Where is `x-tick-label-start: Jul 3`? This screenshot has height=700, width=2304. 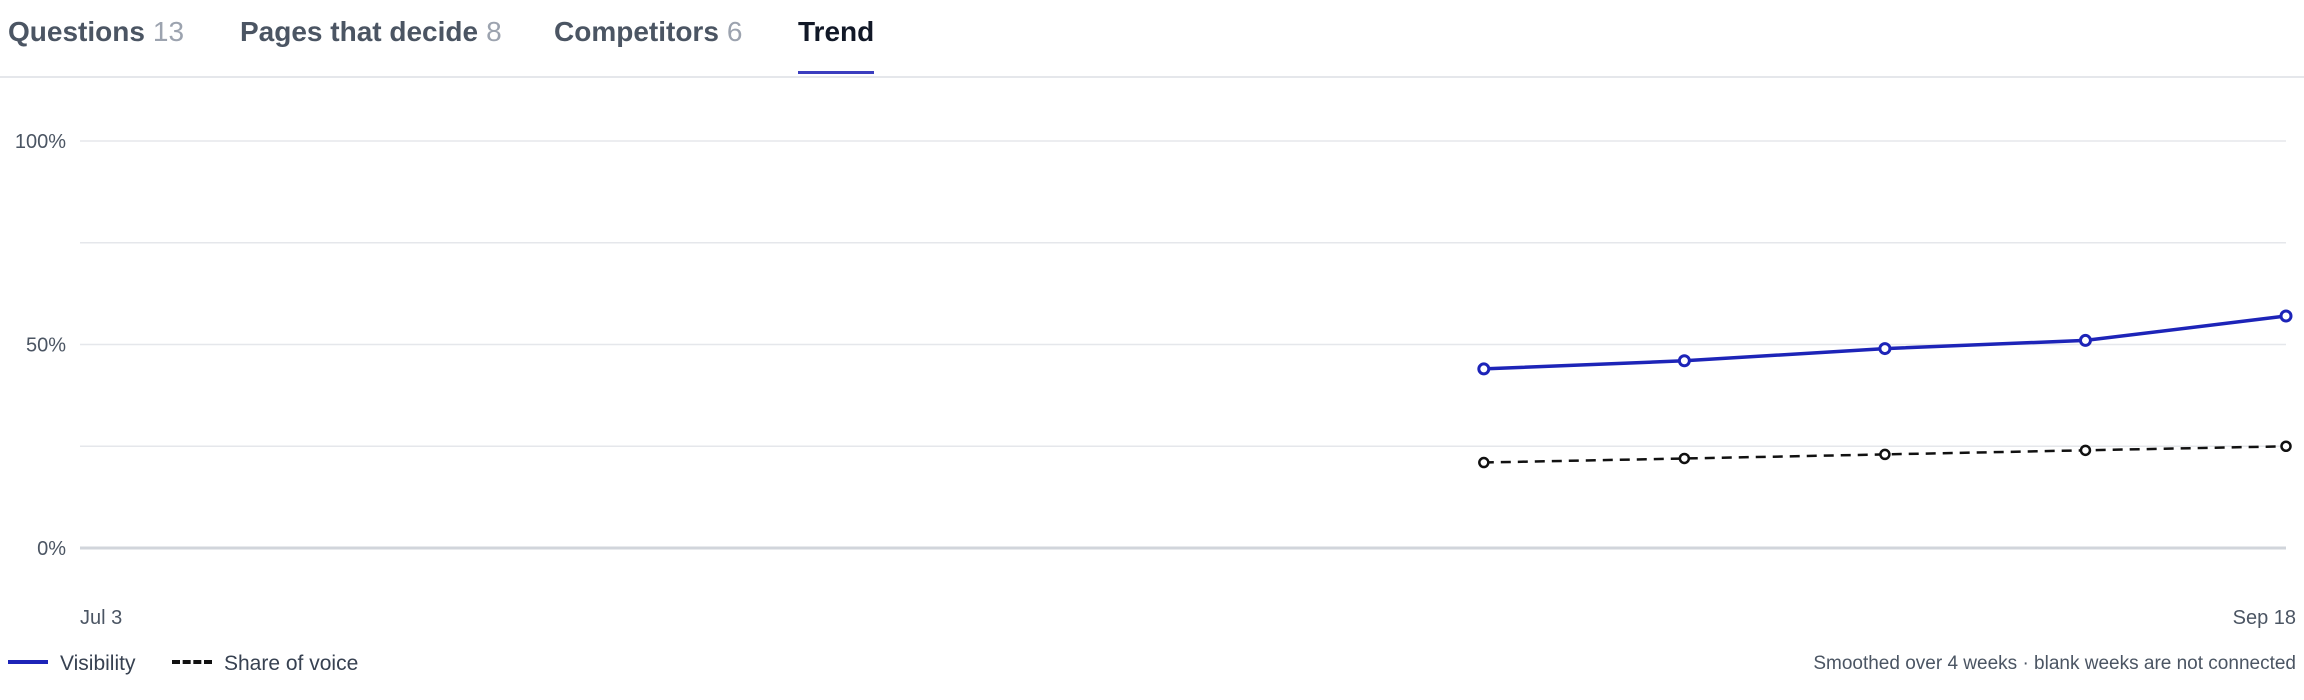
x-tick-label-start: Jul 3 is located at coordinates (101, 618).